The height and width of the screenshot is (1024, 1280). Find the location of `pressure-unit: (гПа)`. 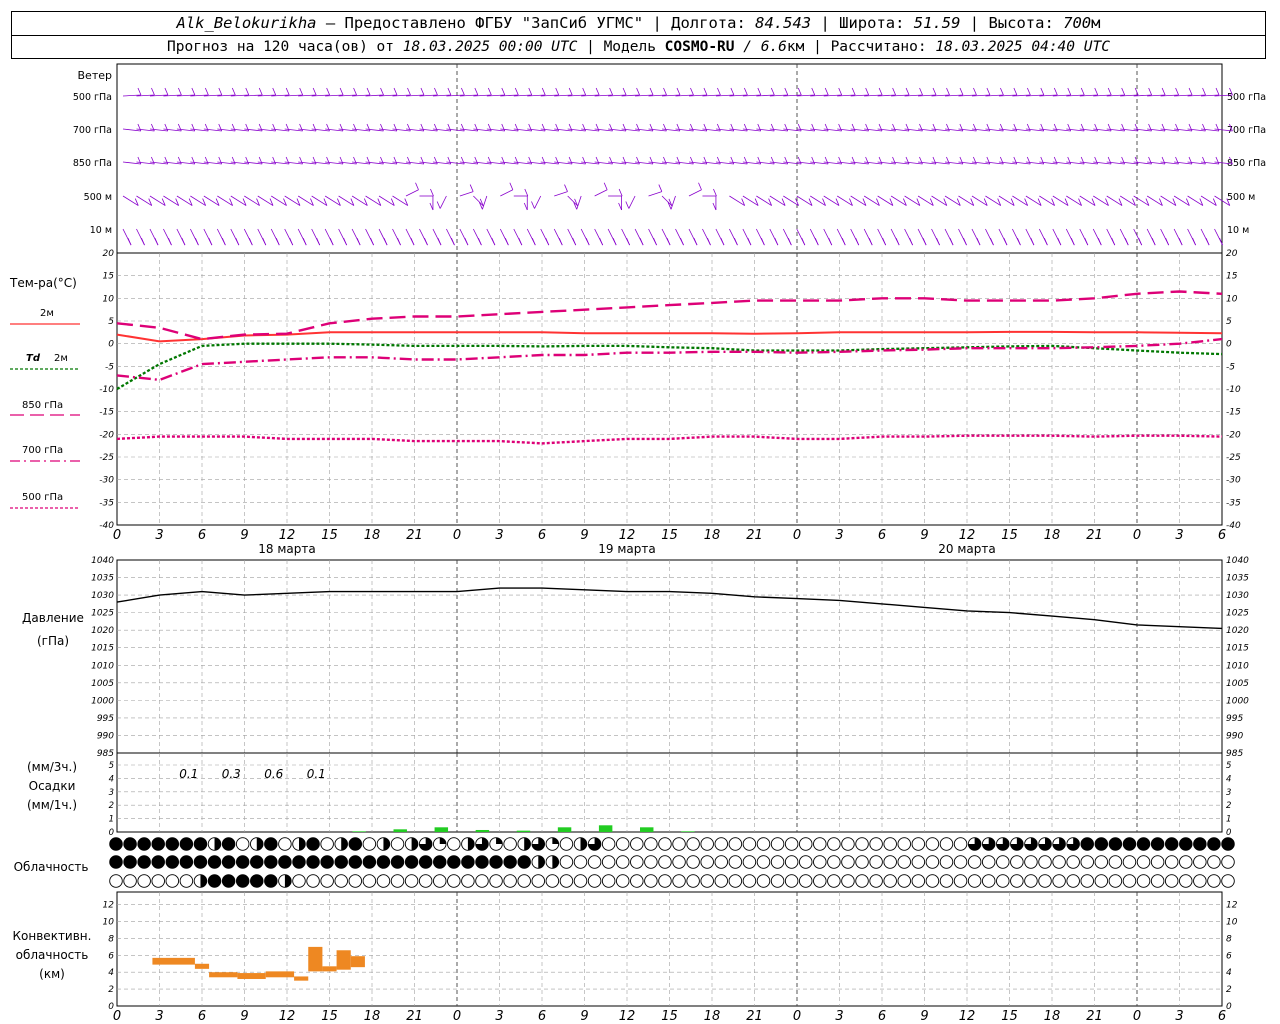

pressure-unit: (гПа) is located at coordinates (53, 641).